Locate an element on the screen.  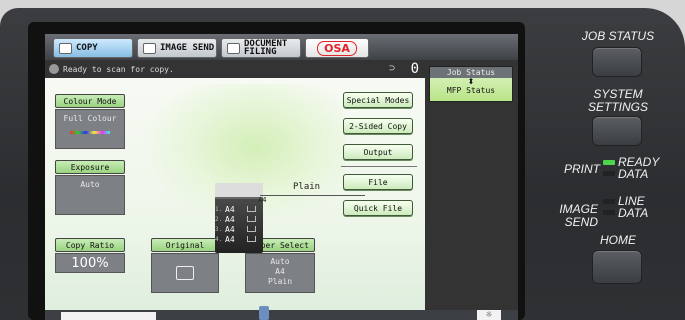
print-label: PRINT is located at coordinates (582, 169).